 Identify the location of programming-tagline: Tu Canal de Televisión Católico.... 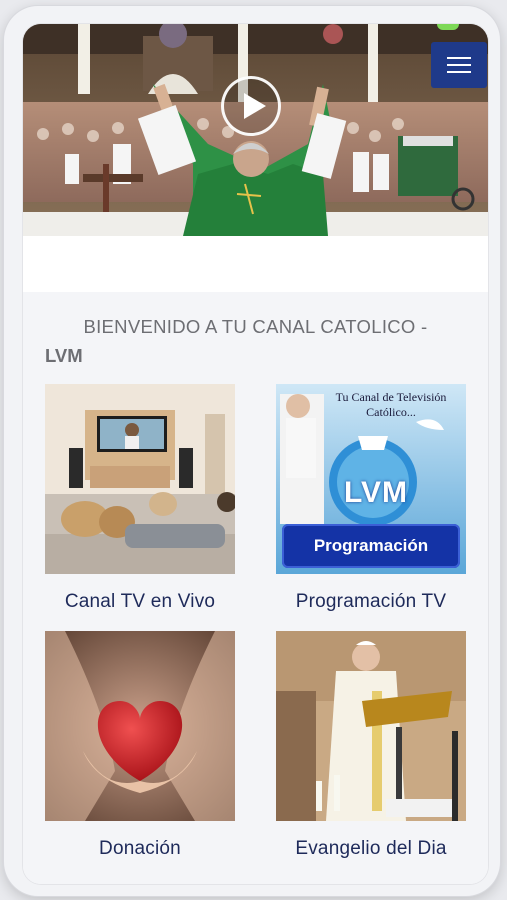
(391, 404).